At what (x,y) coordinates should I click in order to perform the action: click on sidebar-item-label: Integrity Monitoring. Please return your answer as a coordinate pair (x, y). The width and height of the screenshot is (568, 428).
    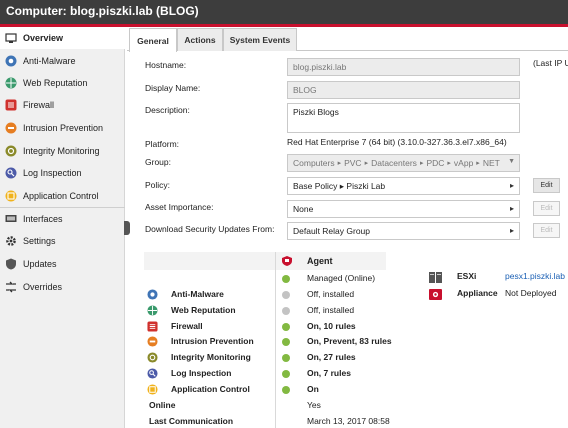
    Looking at the image, I should click on (61, 151).